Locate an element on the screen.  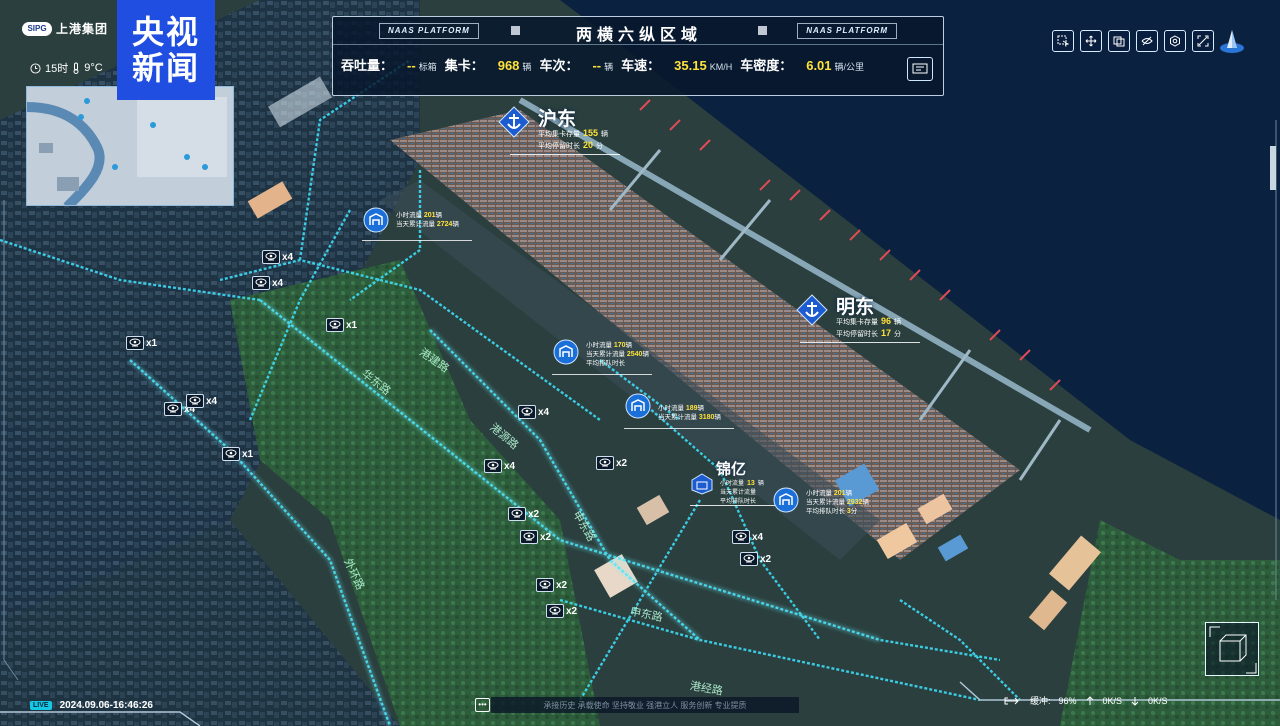
minimap is located at coordinates (130, 146).